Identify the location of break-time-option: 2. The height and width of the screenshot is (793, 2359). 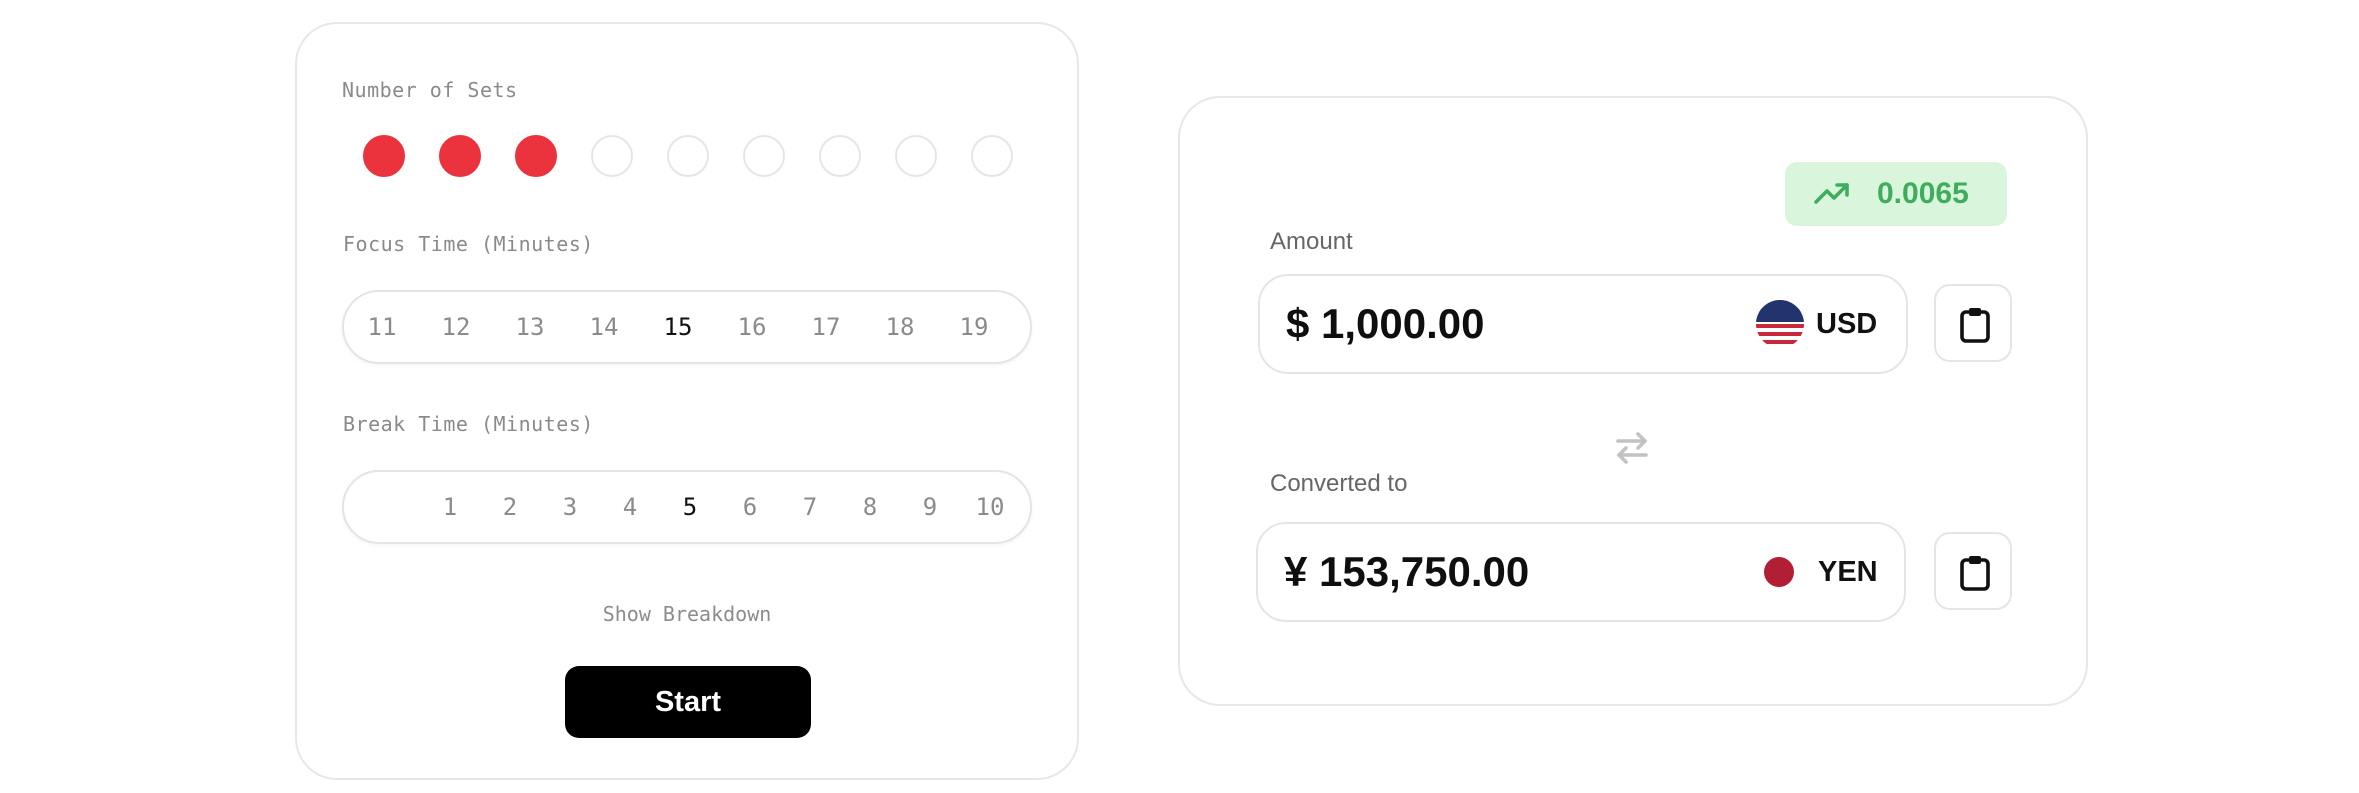
(510, 507).